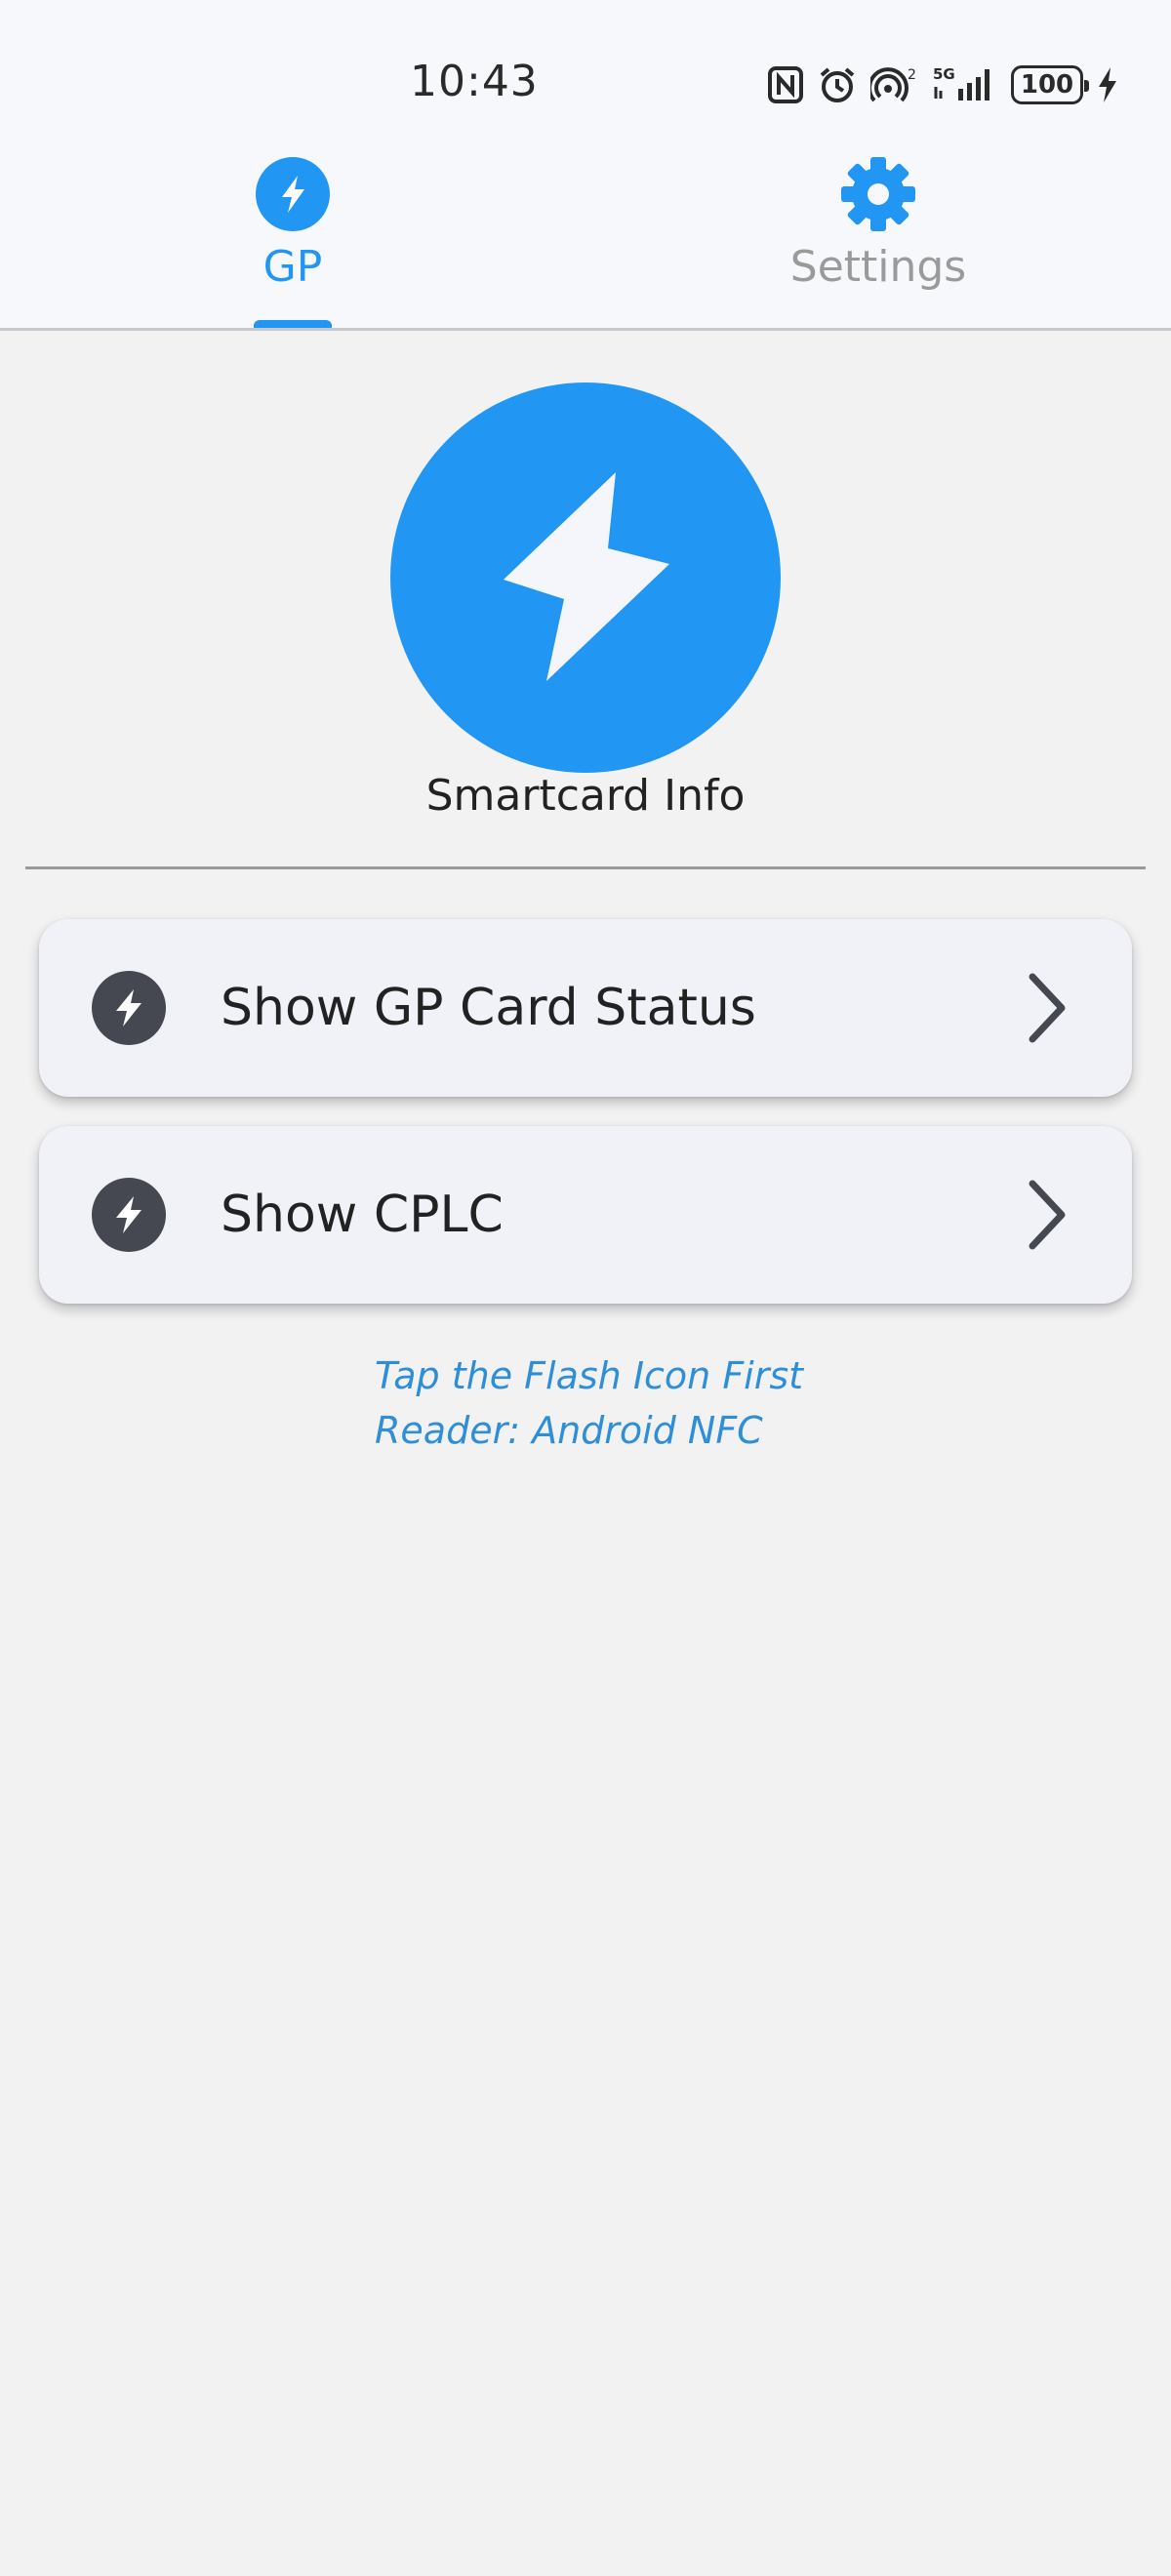 This screenshot has width=1171, height=2576. I want to click on hero-flash-button, so click(585, 577).